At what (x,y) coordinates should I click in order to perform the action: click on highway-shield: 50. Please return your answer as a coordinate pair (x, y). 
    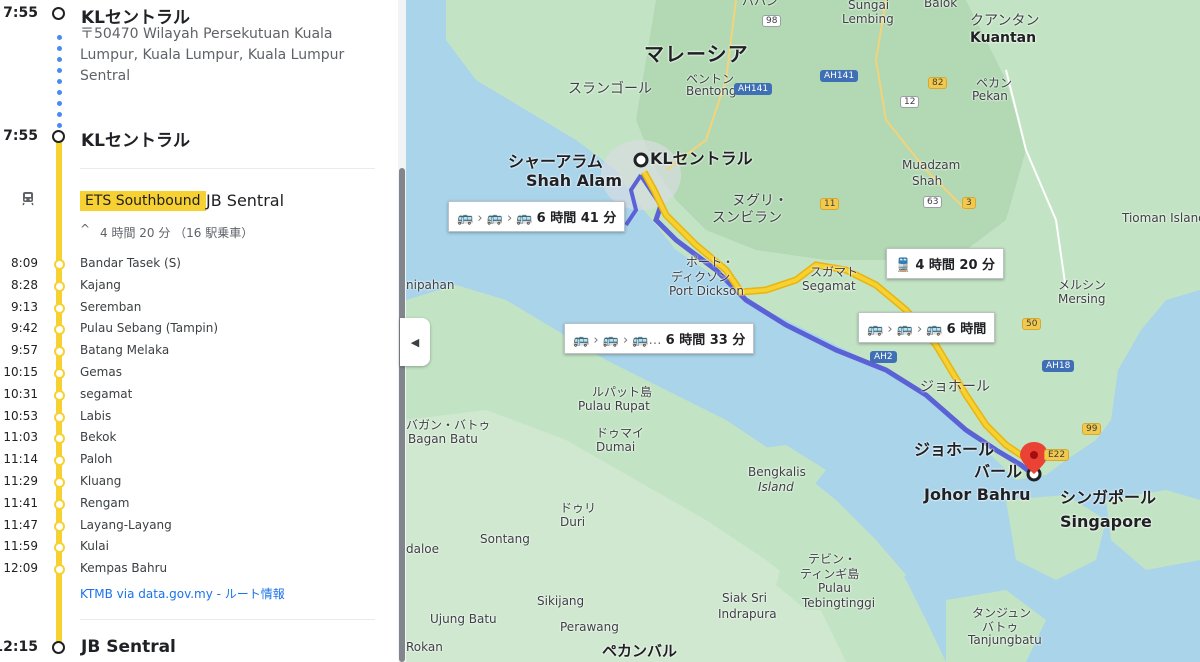
    Looking at the image, I should click on (1032, 324).